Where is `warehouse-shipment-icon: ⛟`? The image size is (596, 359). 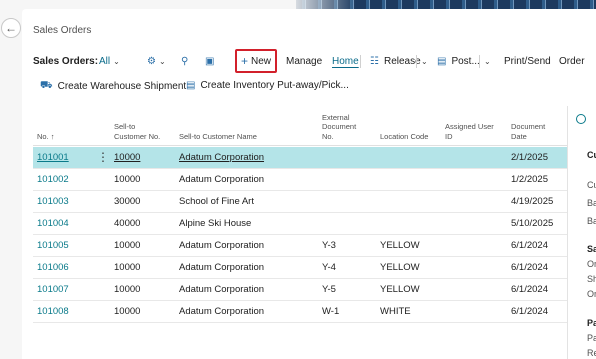 warehouse-shipment-icon: ⛟ is located at coordinates (46, 85).